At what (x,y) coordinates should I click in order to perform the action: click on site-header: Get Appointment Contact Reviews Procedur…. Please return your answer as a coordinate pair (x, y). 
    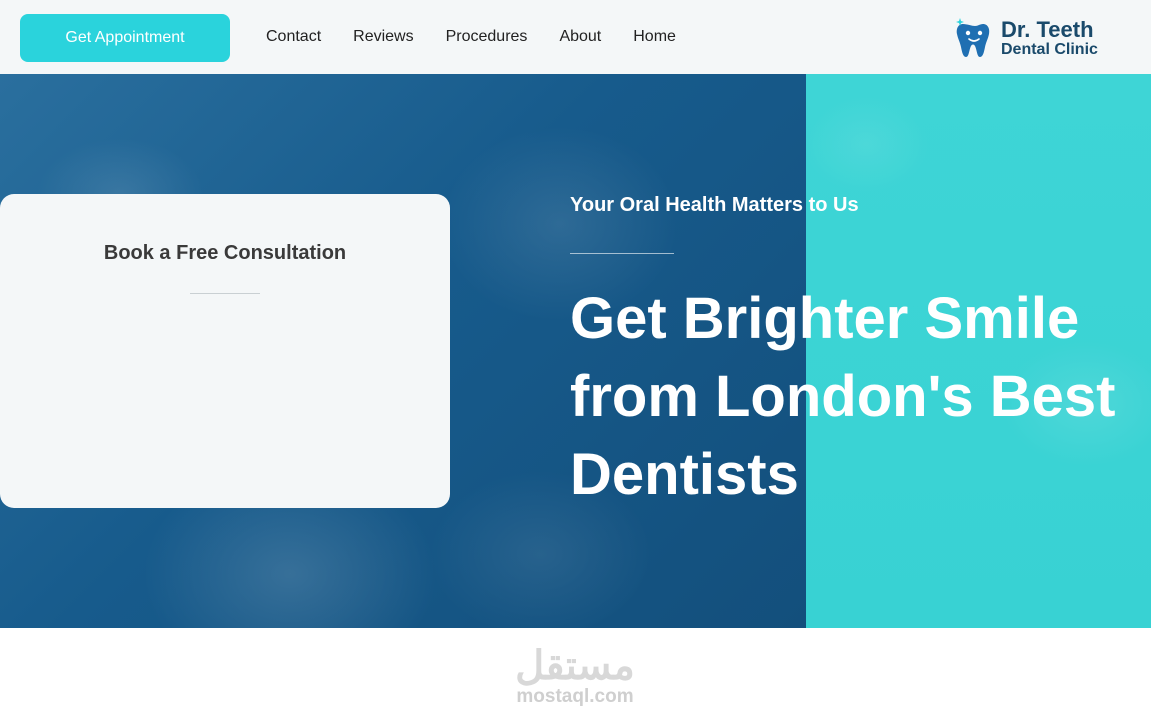
    Looking at the image, I should click on (575, 37).